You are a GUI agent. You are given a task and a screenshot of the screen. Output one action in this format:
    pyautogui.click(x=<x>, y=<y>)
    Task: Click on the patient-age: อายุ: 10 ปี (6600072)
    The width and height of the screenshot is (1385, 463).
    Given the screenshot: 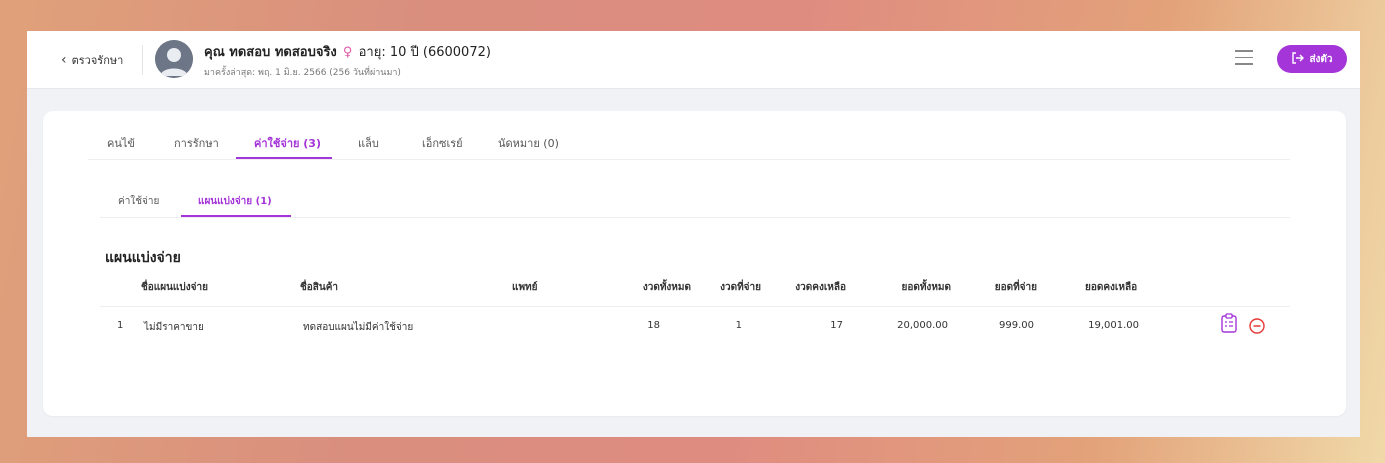 What is the action you would take?
    pyautogui.click(x=424, y=52)
    